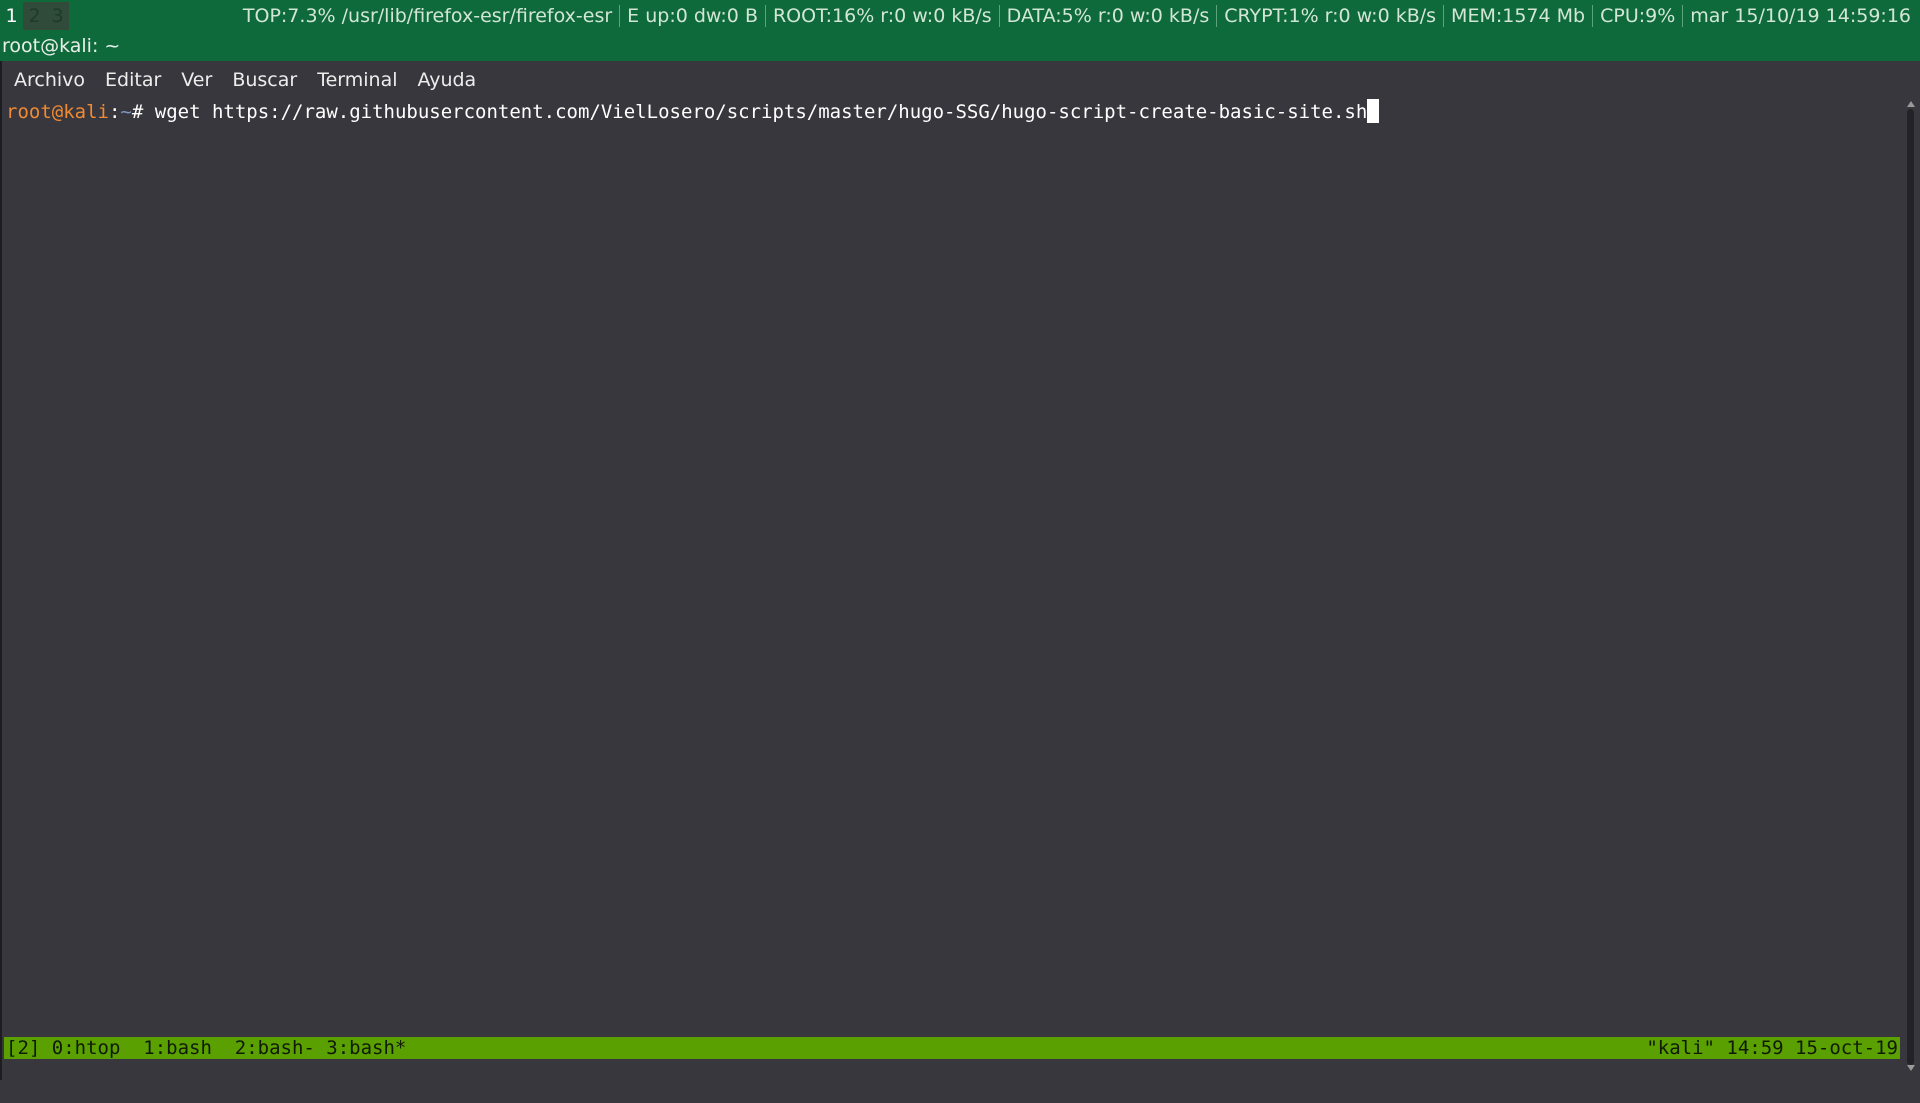  I want to click on workspace-2-button: 2, so click(34, 16).